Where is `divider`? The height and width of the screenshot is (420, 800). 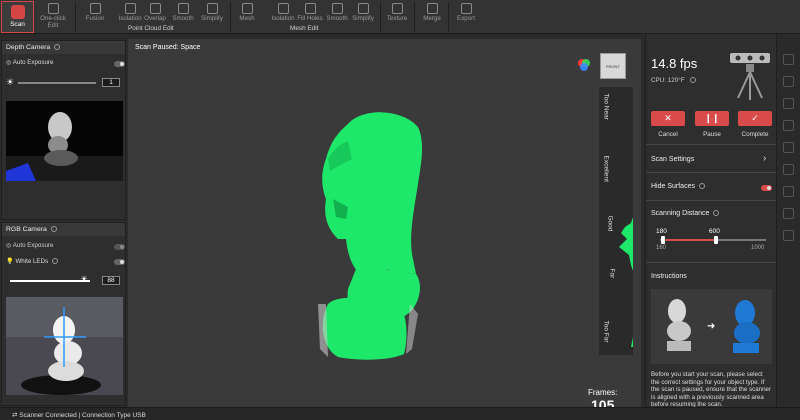 divider is located at coordinates (711, 262).